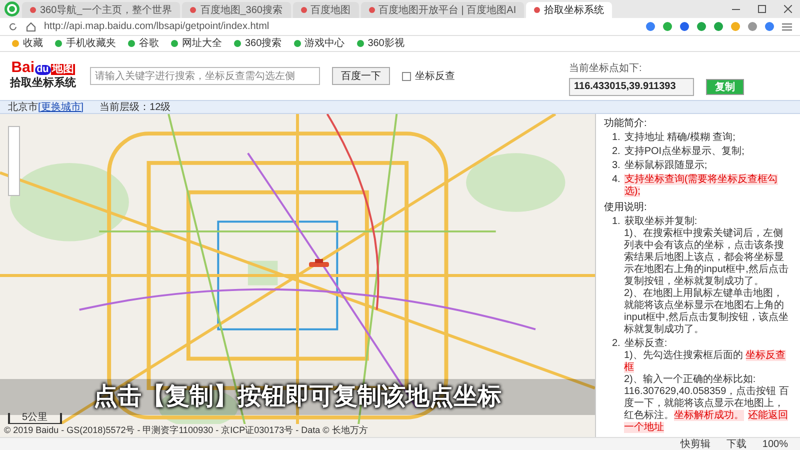  I want to click on status-item: 100%, so click(775, 443).